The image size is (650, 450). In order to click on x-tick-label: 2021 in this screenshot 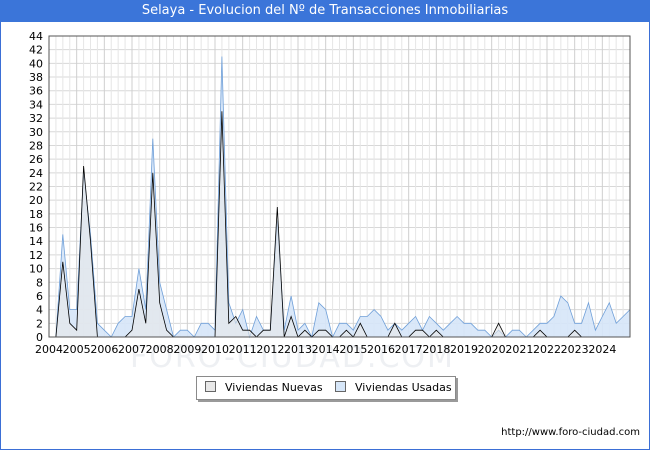, I will do `click(519, 349)`.